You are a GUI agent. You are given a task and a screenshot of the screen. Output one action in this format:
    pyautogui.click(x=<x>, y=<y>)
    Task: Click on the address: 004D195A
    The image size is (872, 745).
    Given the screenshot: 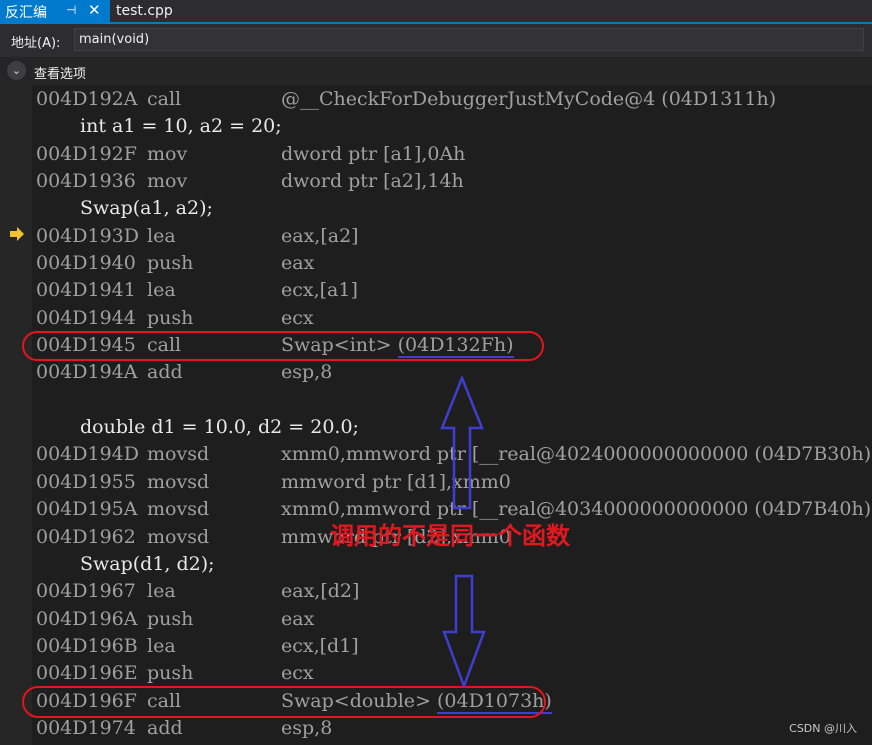 What is the action you would take?
    pyautogui.click(x=87, y=509)
    